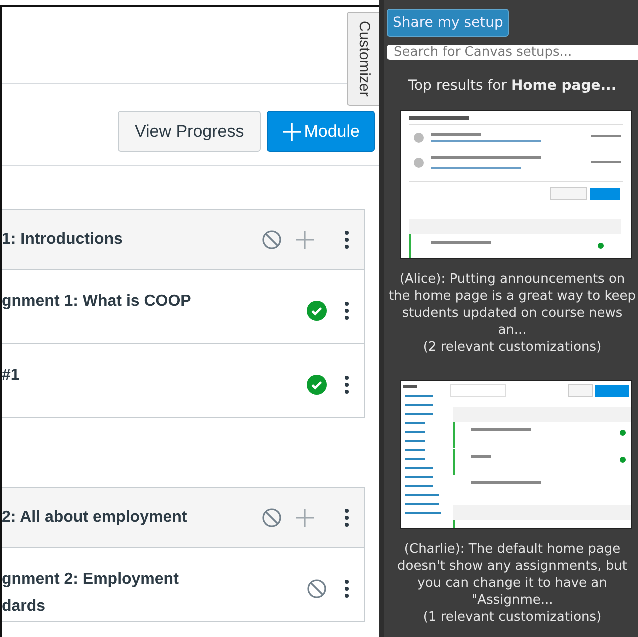 This screenshot has height=637, width=638. What do you see at coordinates (363, 59) in the screenshot?
I see `customizer-tab: Customizer` at bounding box center [363, 59].